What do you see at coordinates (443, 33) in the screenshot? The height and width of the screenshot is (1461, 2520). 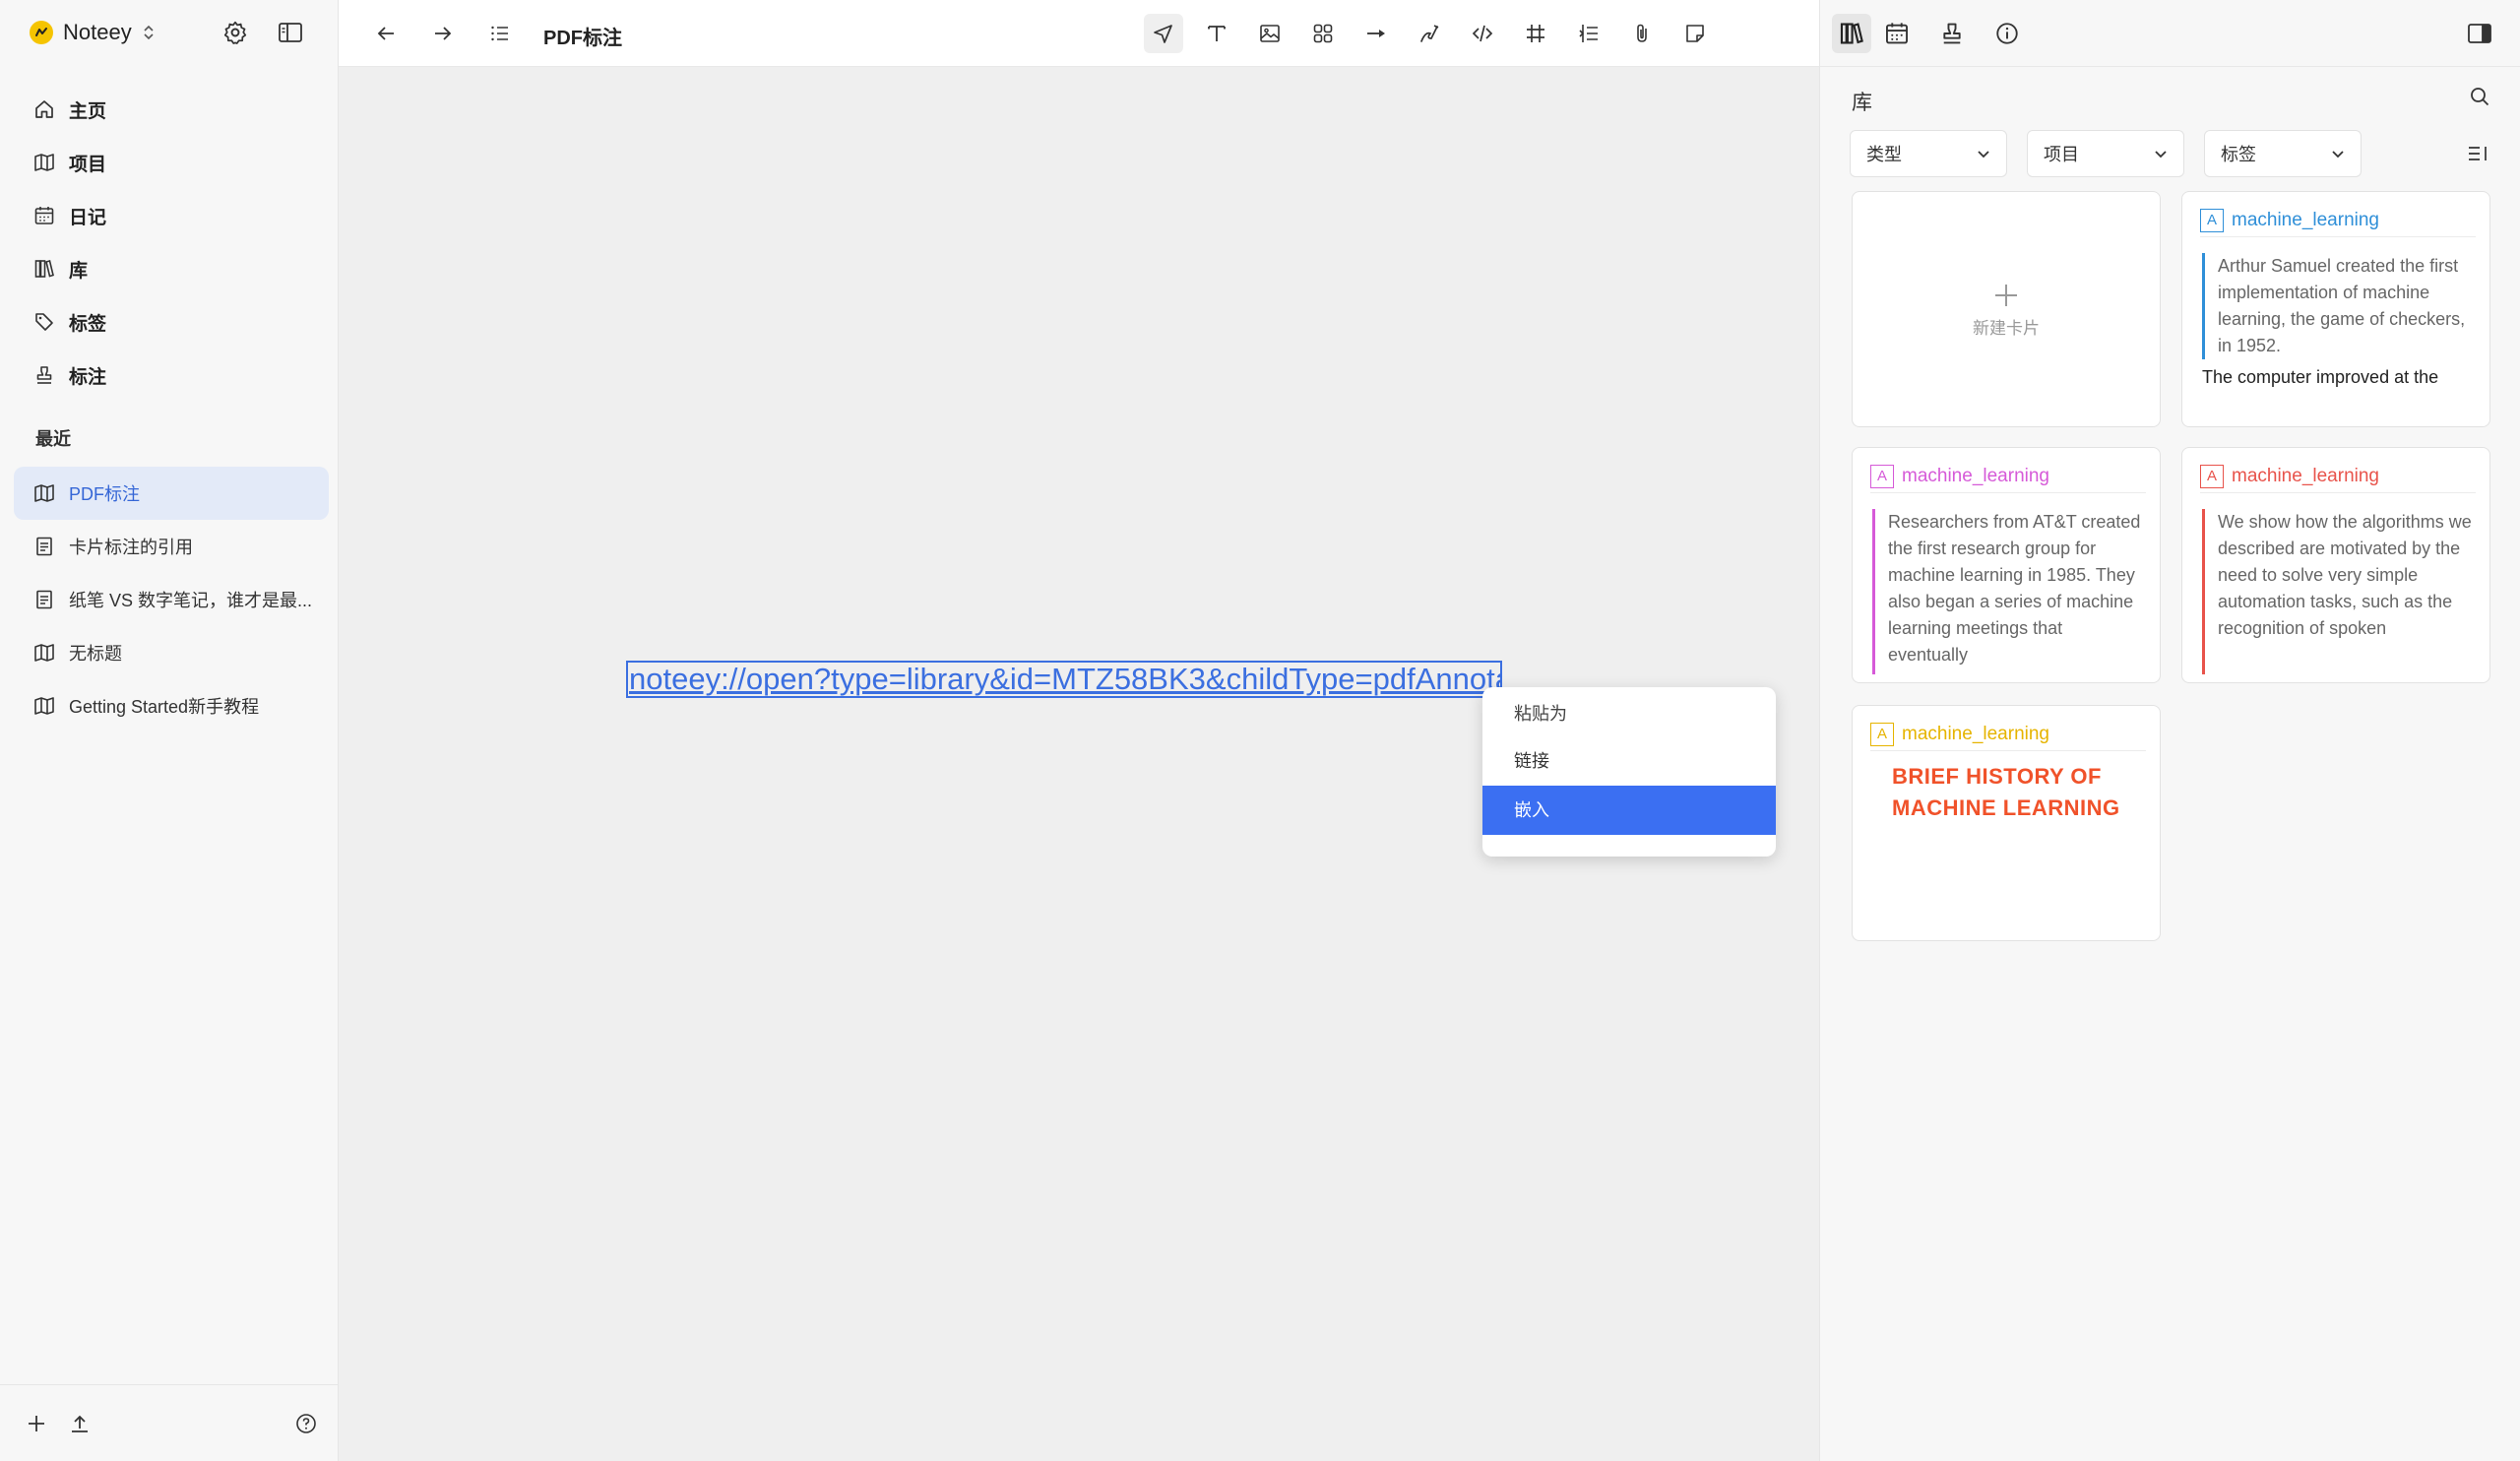 I see `forward-arrow-icon` at bounding box center [443, 33].